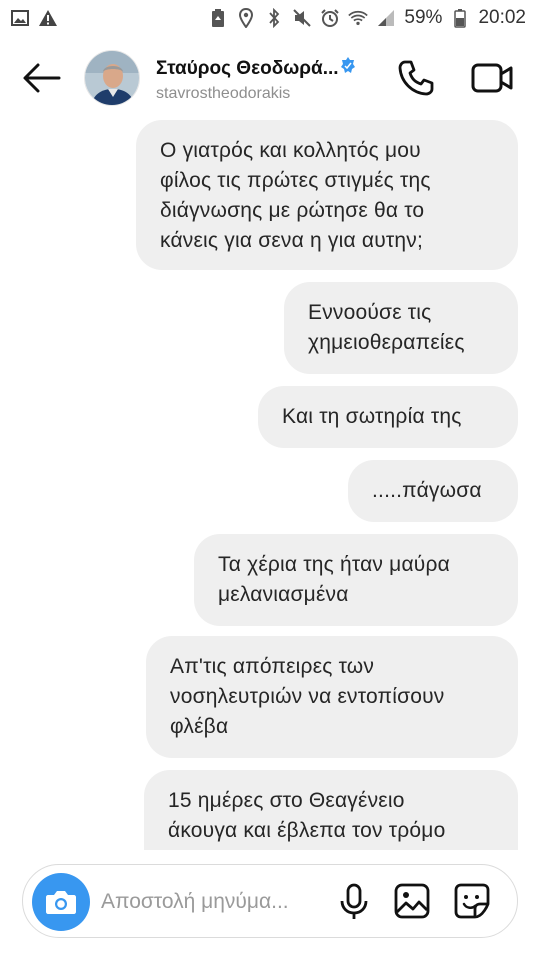  What do you see at coordinates (295, 180) in the screenshot?
I see `message-line: φίλος τις πρώτες στιγμές της` at bounding box center [295, 180].